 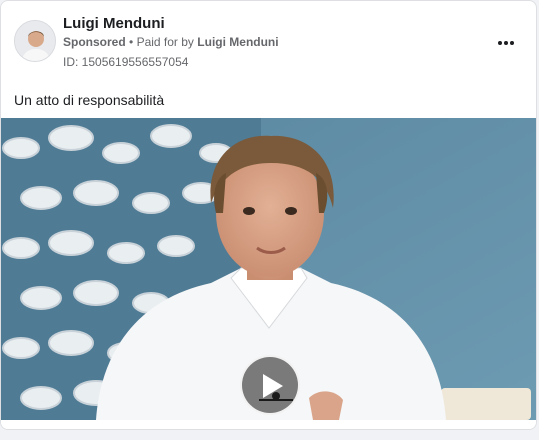 What do you see at coordinates (114, 23) in the screenshot?
I see `advertiser-name: Luigi Menduni` at bounding box center [114, 23].